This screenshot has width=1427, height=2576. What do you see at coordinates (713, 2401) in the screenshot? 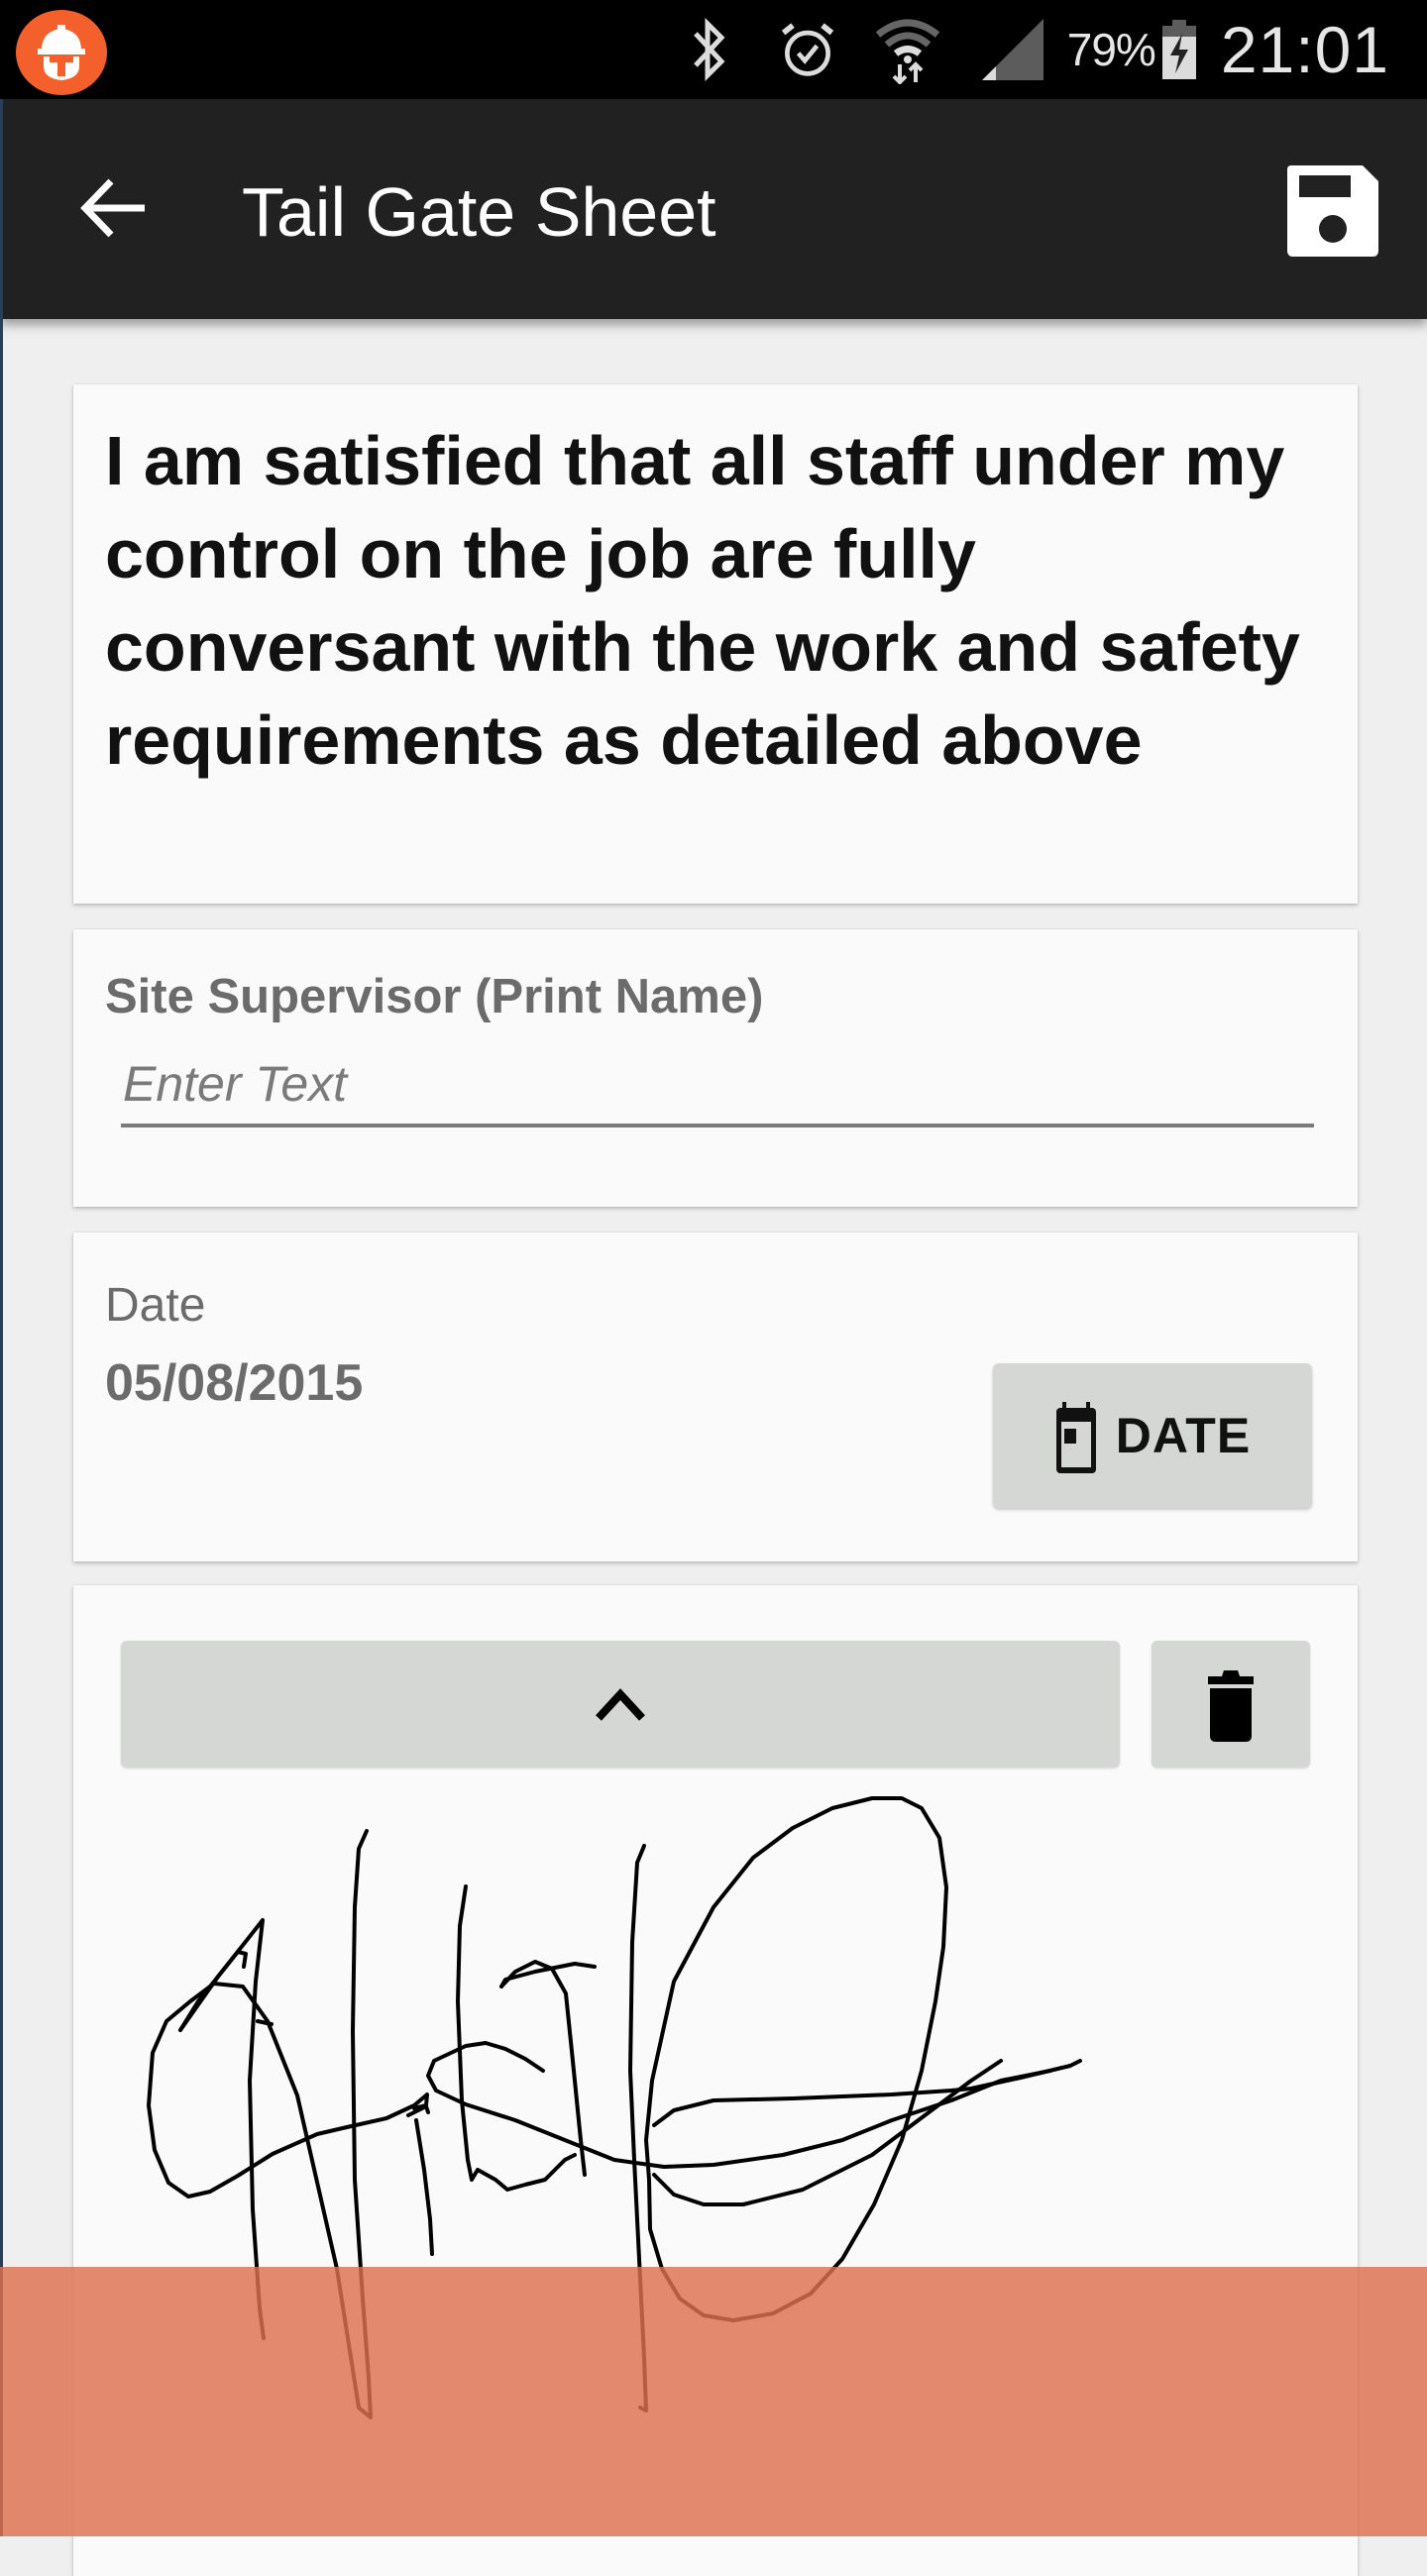
I see `highlight-overlay` at bounding box center [713, 2401].